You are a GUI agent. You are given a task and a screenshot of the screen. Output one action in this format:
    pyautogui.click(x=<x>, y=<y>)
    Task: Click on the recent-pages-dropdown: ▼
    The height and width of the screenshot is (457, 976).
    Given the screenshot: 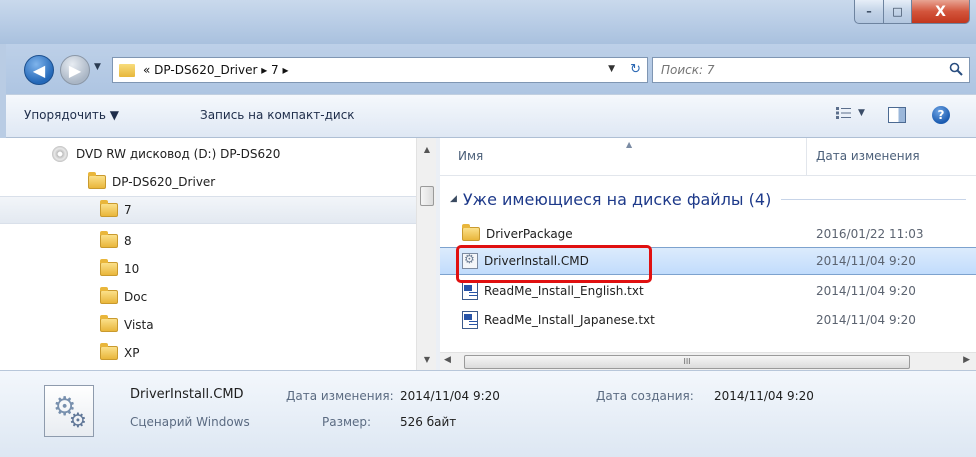 What is the action you would take?
    pyautogui.click(x=97, y=67)
    